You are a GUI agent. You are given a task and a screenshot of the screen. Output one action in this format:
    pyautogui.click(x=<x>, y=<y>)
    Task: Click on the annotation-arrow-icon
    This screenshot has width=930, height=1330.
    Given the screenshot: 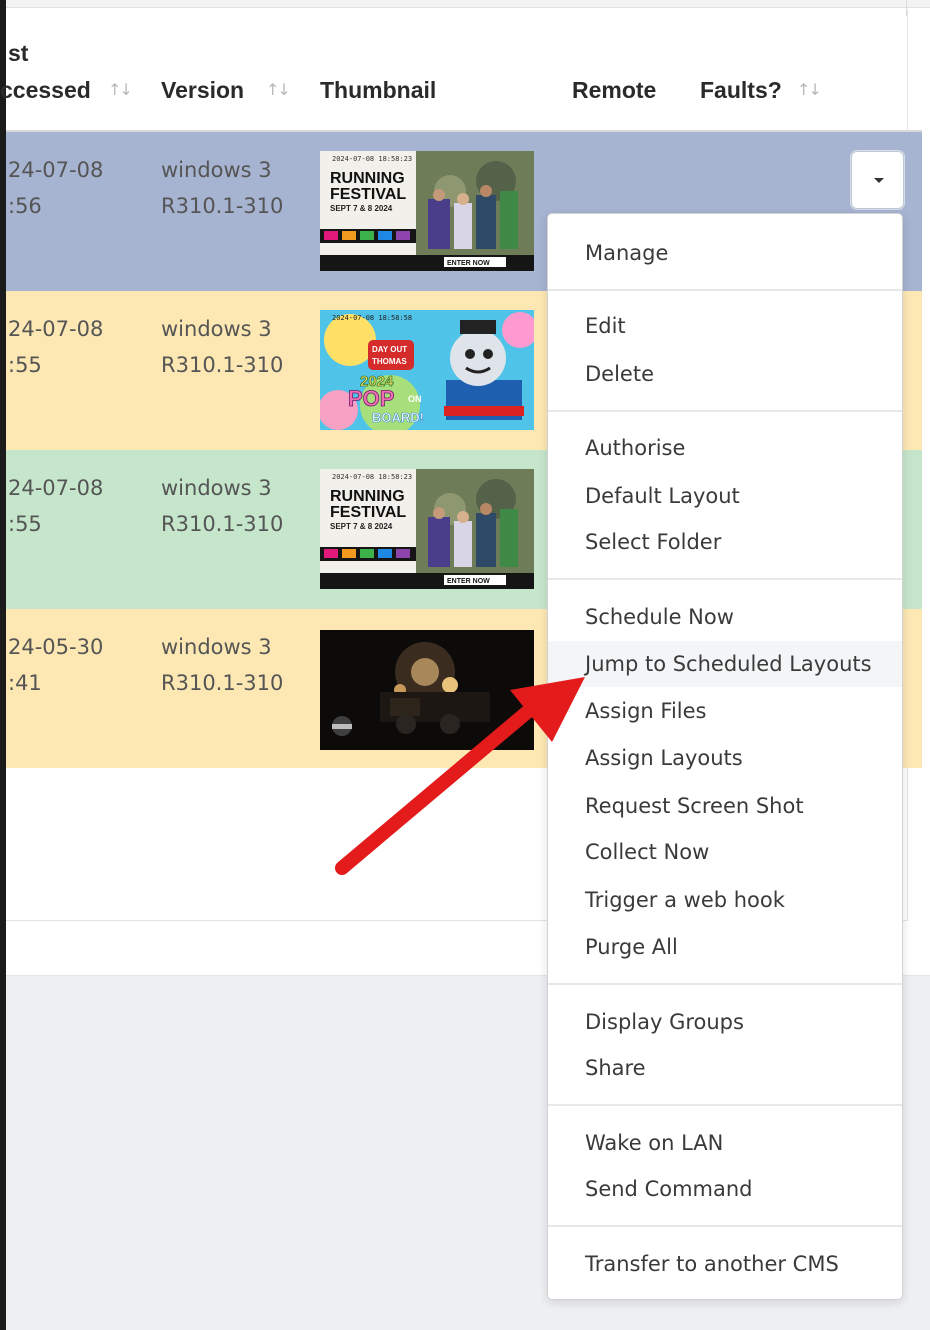 What is the action you would take?
    pyautogui.click(x=460, y=776)
    